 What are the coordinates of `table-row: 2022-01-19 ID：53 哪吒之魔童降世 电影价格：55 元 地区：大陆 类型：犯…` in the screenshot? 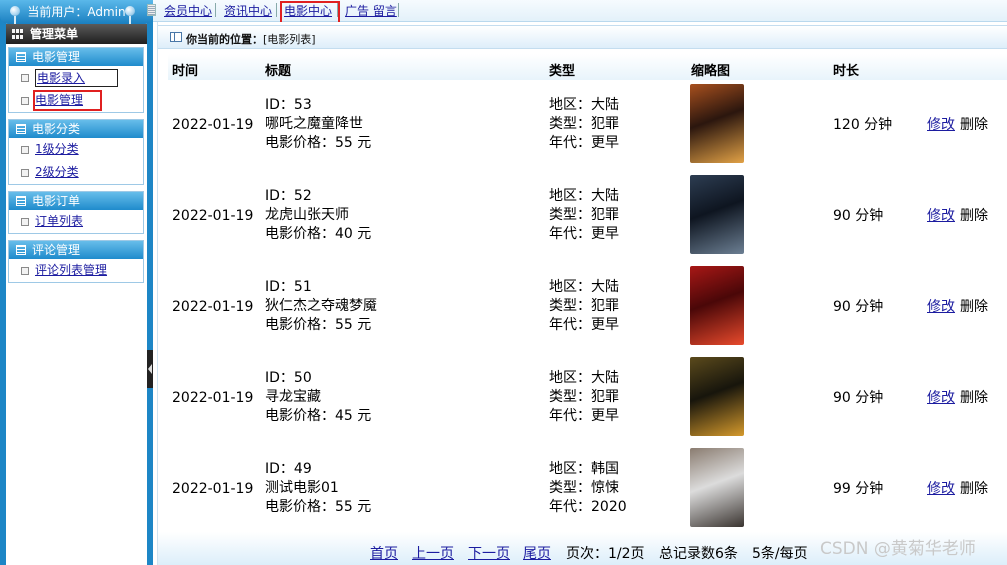 It's located at (587, 125).